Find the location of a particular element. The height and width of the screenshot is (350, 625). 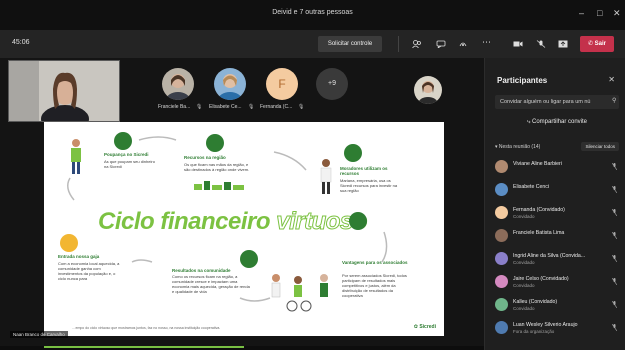

person-figure is located at coordinates (76, 156).